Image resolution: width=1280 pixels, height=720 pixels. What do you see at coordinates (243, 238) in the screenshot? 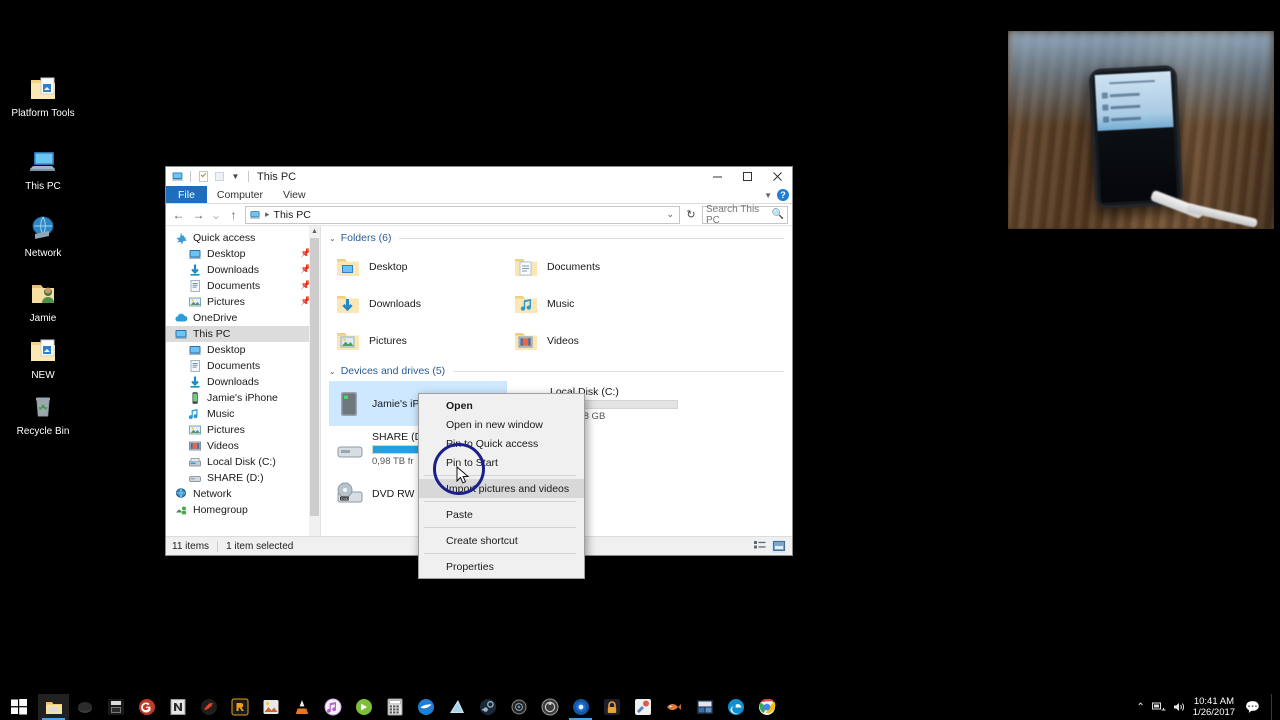
I see `sidebar-item-quick-access: Quick access` at bounding box center [243, 238].